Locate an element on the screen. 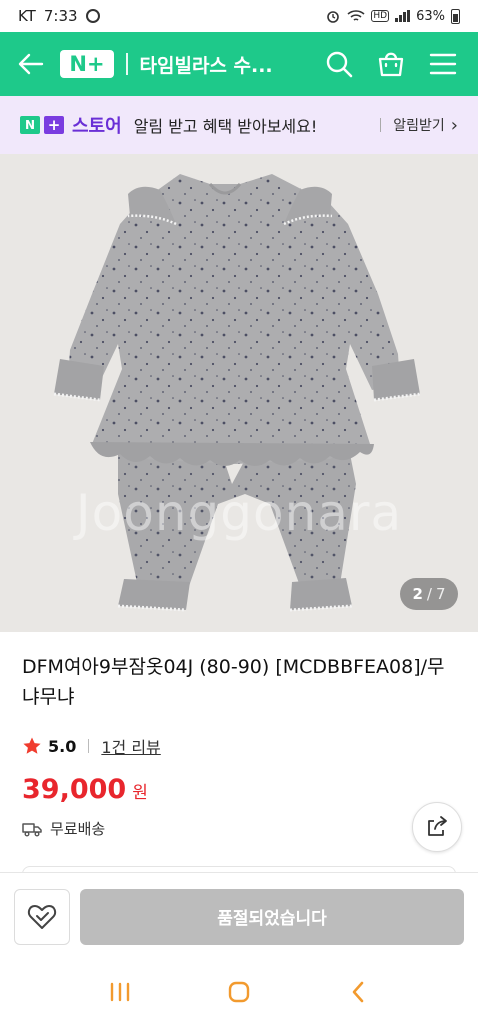  store-logo-name: 스토어 is located at coordinates (97, 126).